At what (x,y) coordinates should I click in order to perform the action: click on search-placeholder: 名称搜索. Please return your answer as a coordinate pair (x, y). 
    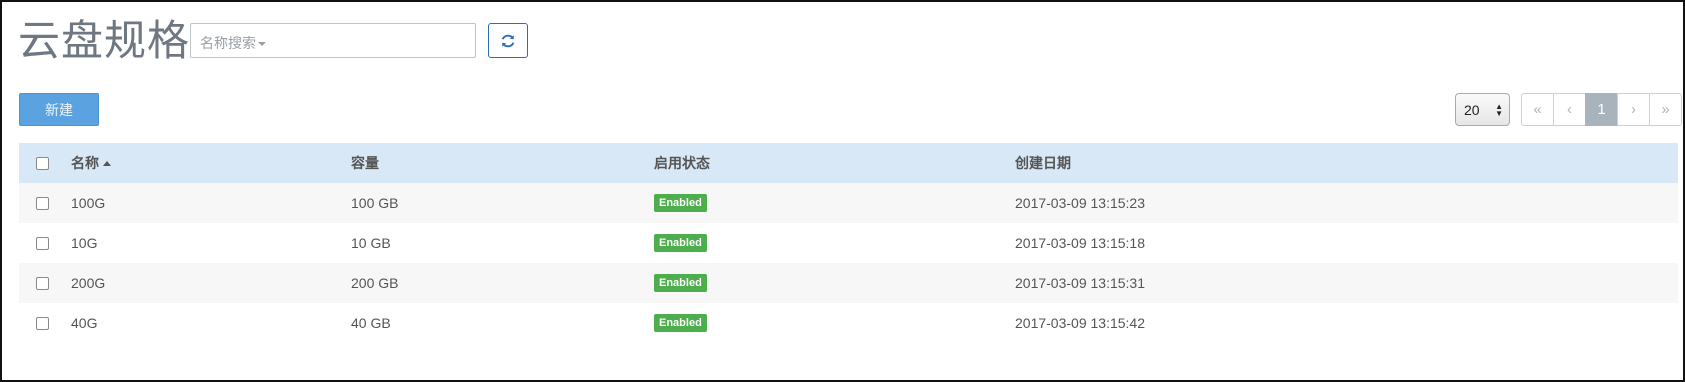
    Looking at the image, I should click on (233, 43).